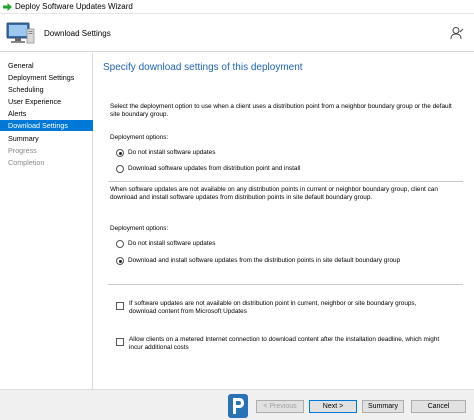  What do you see at coordinates (457, 33) in the screenshot?
I see `user-icon` at bounding box center [457, 33].